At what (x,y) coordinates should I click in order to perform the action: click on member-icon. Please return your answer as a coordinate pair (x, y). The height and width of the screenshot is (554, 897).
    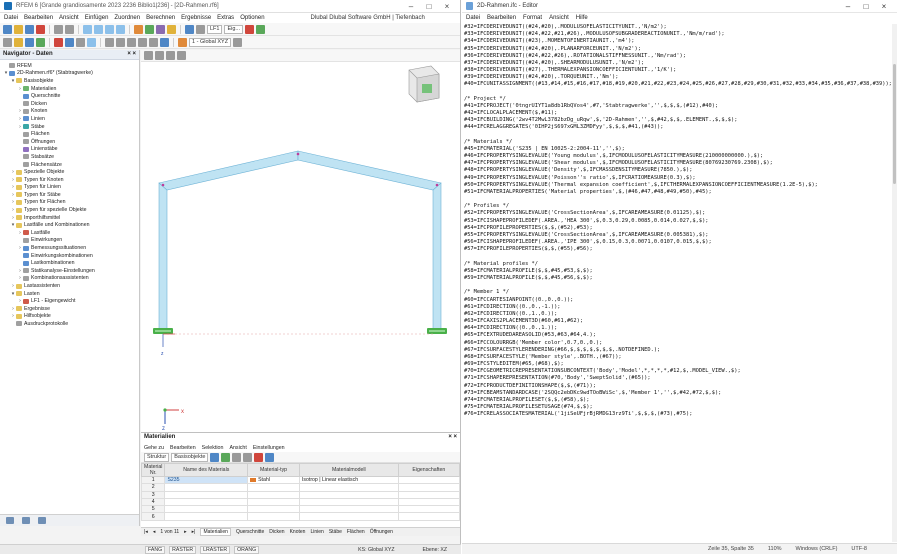
    Looking at the image, I should click on (40, 42).